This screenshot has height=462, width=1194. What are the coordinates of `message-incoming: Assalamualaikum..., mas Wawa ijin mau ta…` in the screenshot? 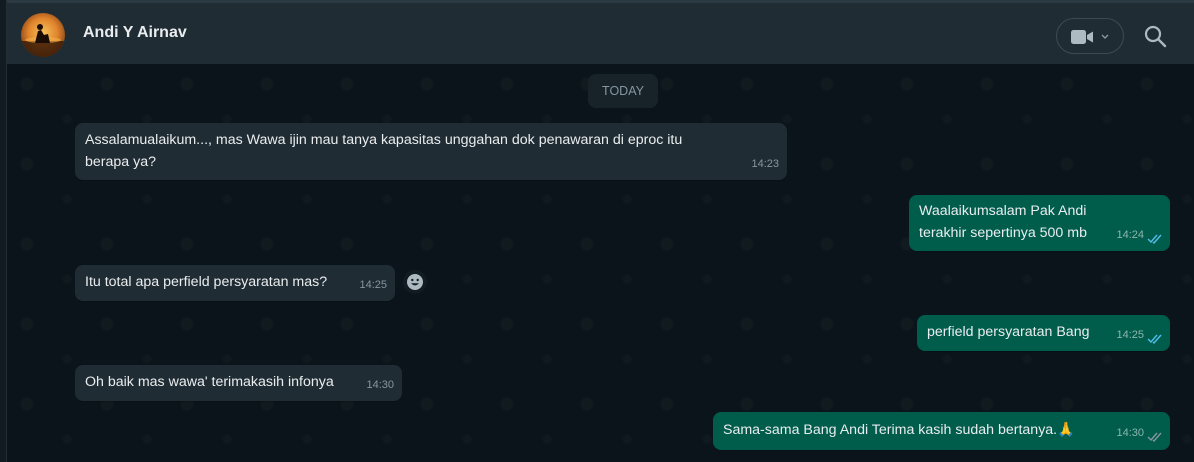 It's located at (431, 151).